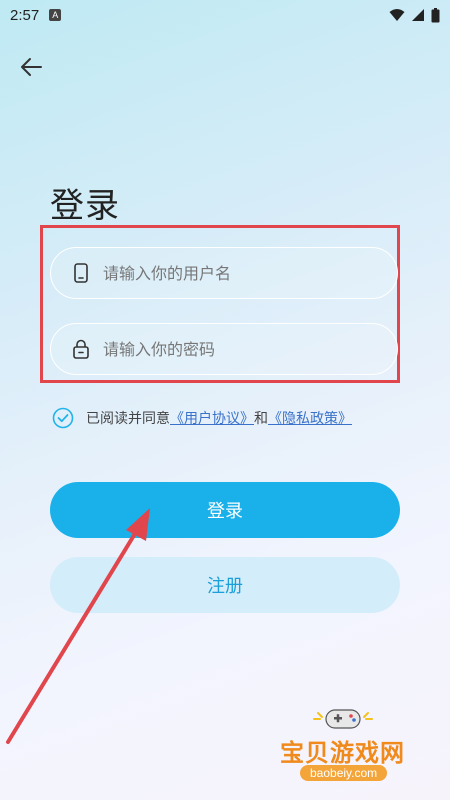 The width and height of the screenshot is (450, 800). I want to click on notification-icon: A, so click(55, 15).